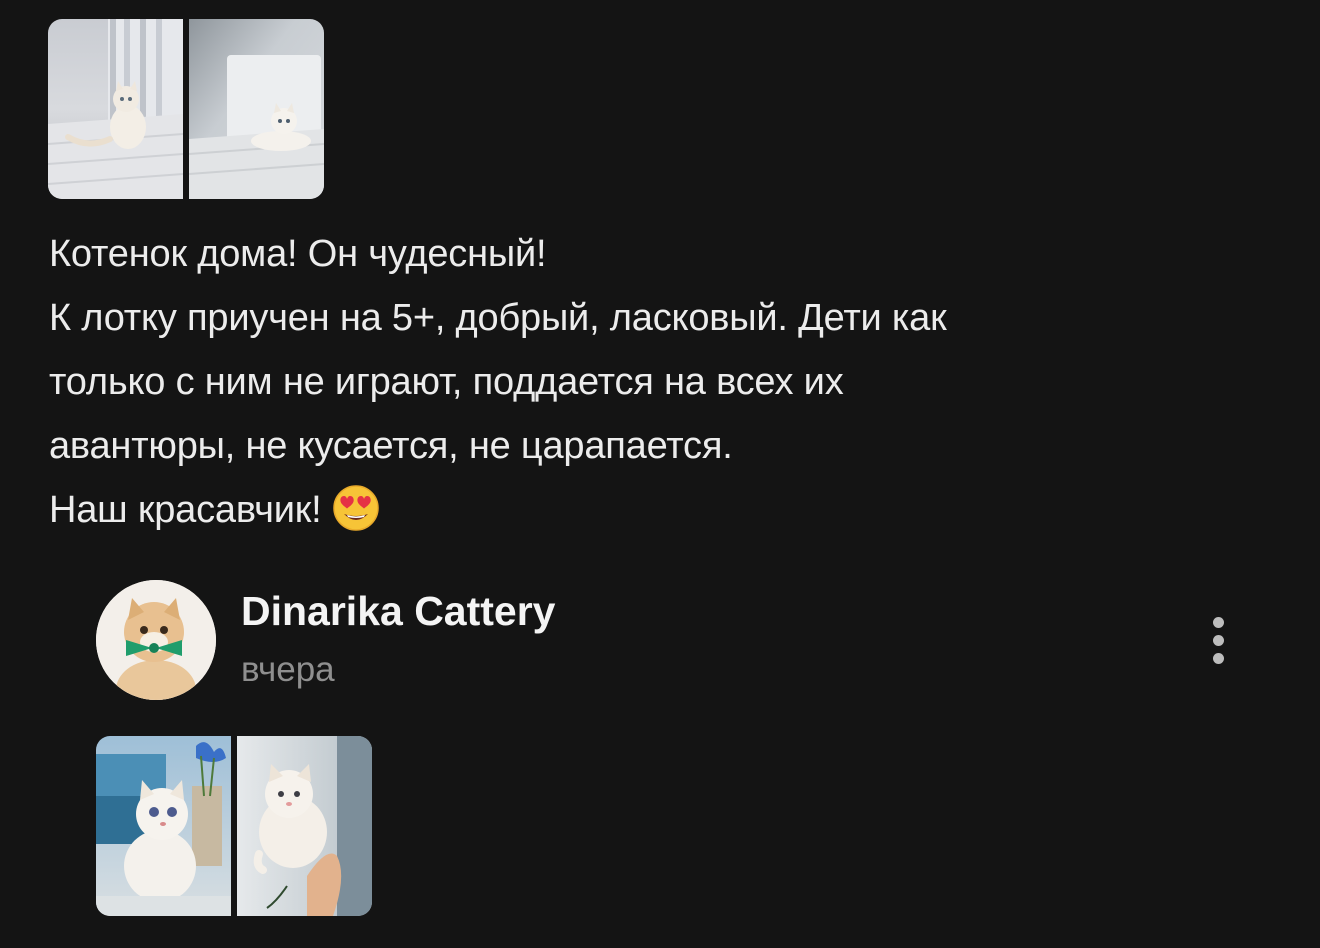 This screenshot has width=1320, height=948. What do you see at coordinates (186, 109) in the screenshot?
I see `review-photo-gallery` at bounding box center [186, 109].